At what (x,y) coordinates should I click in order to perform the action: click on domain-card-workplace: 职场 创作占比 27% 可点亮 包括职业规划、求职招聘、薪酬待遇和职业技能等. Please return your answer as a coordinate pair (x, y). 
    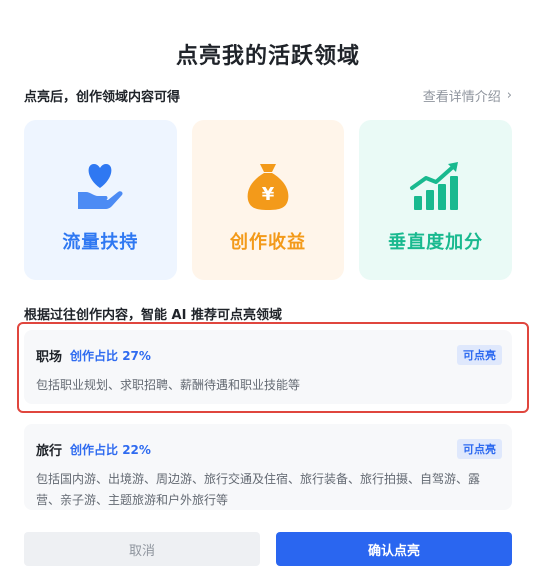
    Looking at the image, I should click on (268, 367).